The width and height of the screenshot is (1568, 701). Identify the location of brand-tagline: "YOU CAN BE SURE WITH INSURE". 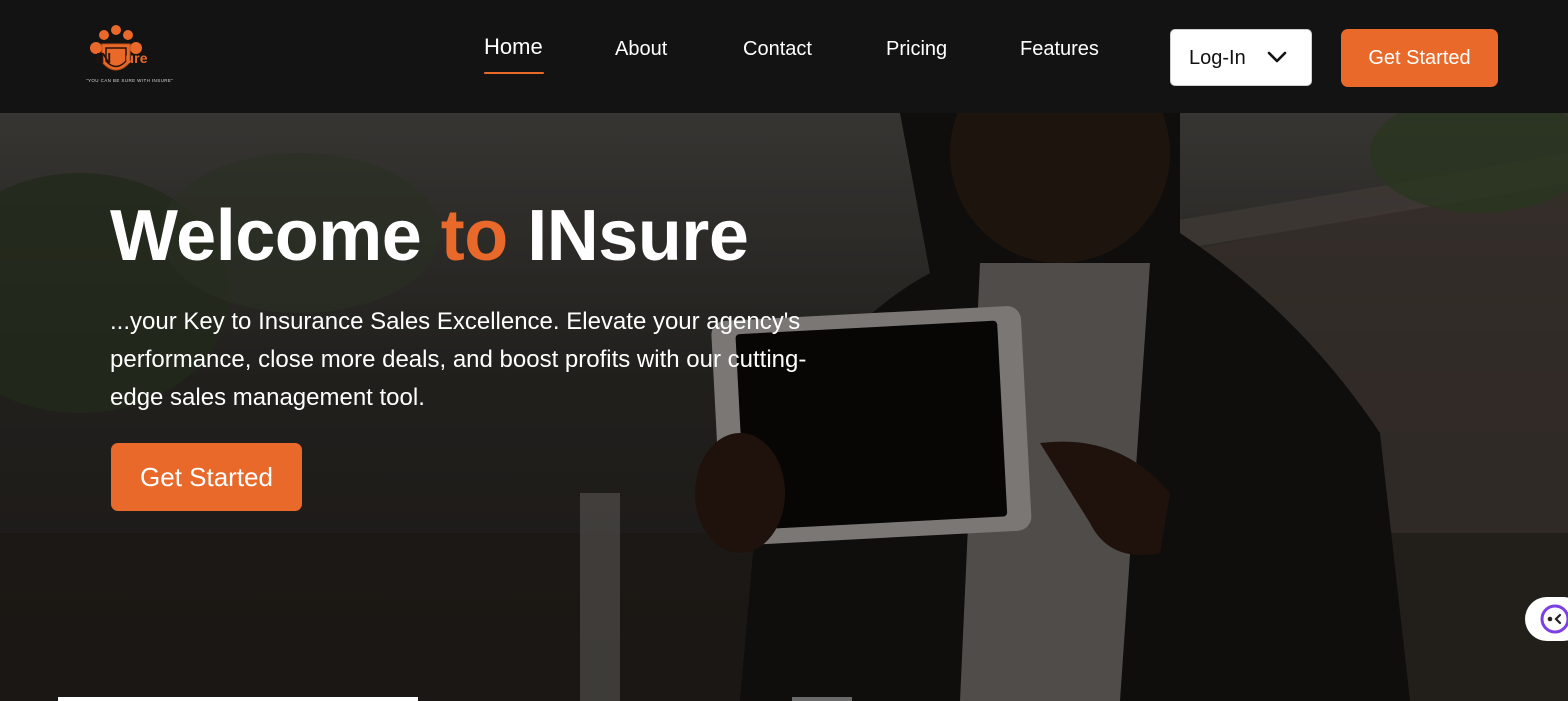
(130, 80).